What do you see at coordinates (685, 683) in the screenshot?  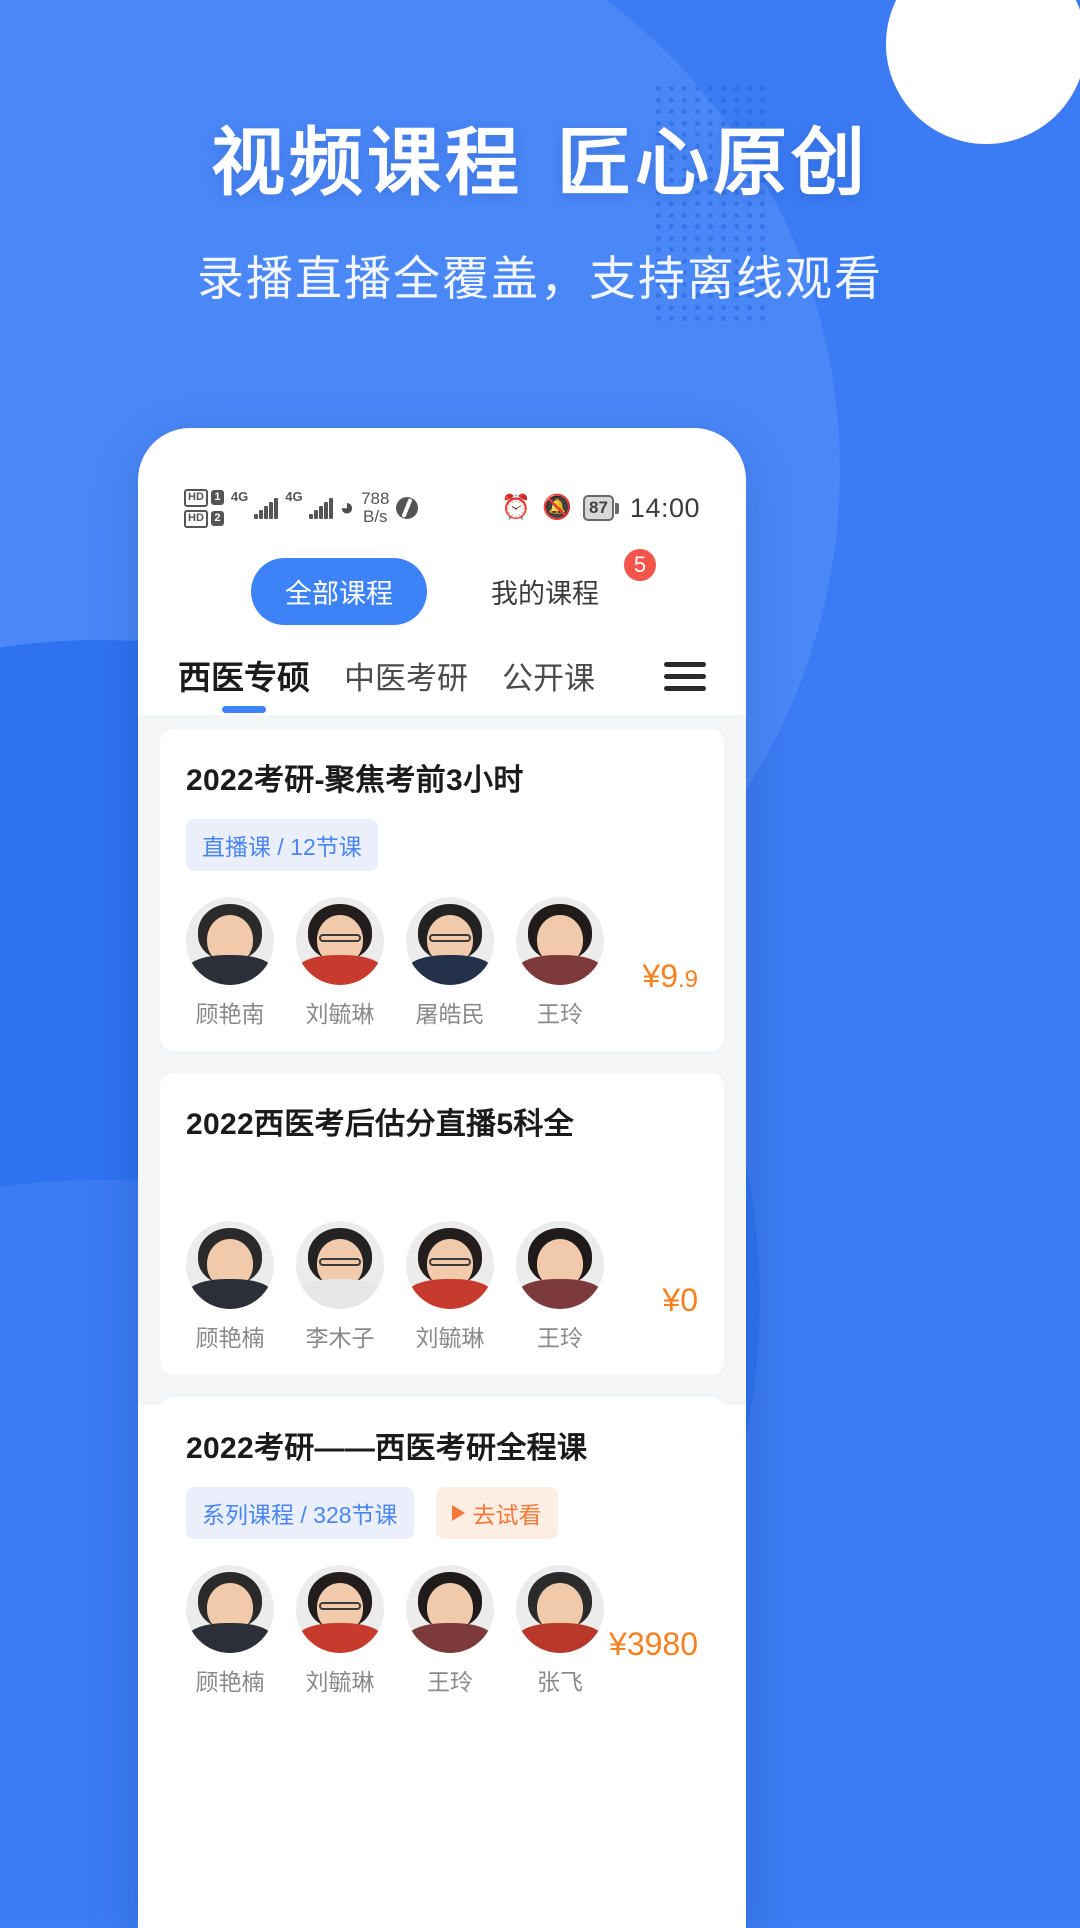 I see `hamburger-menu-icon` at bounding box center [685, 683].